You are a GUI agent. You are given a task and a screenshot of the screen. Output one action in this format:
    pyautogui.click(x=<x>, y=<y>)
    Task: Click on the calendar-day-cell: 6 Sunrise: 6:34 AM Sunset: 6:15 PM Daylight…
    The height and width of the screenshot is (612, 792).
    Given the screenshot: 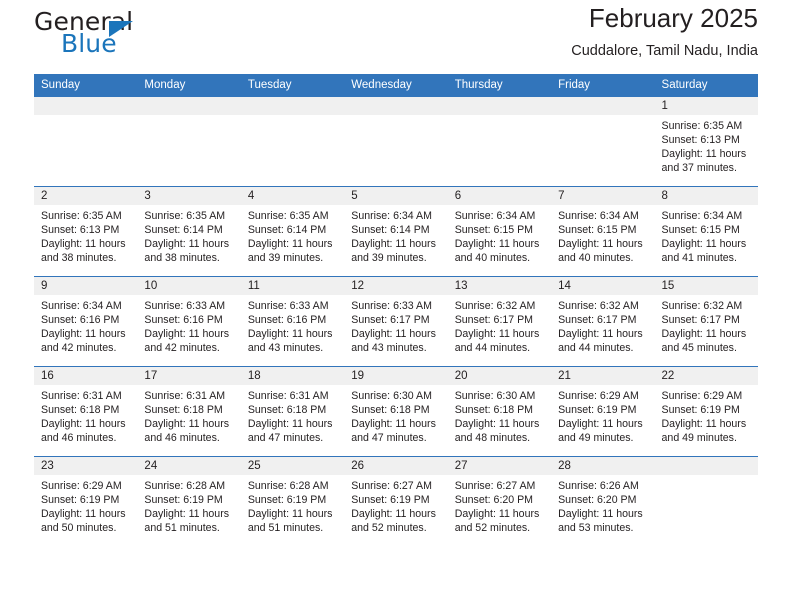 What is the action you would take?
    pyautogui.click(x=499, y=231)
    